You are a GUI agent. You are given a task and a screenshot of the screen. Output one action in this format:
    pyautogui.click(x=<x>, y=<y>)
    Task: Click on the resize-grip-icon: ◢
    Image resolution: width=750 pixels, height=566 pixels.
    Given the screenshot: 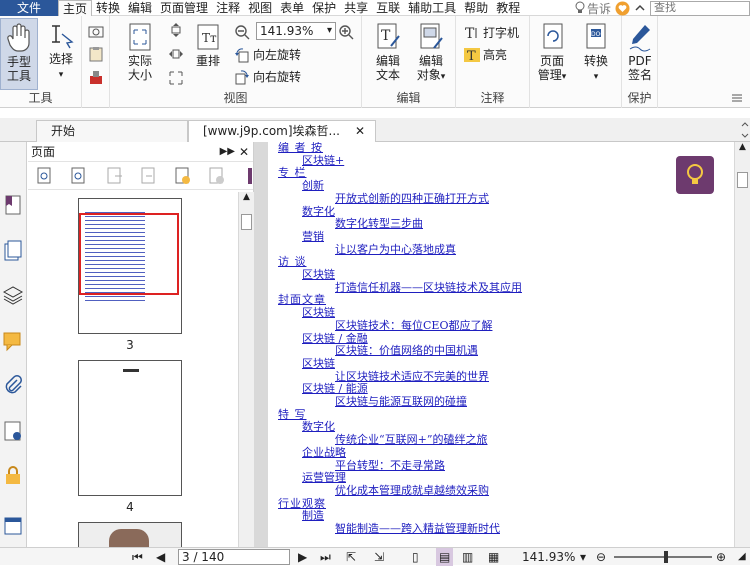 What is the action you would take?
    pyautogui.click(x=742, y=557)
    